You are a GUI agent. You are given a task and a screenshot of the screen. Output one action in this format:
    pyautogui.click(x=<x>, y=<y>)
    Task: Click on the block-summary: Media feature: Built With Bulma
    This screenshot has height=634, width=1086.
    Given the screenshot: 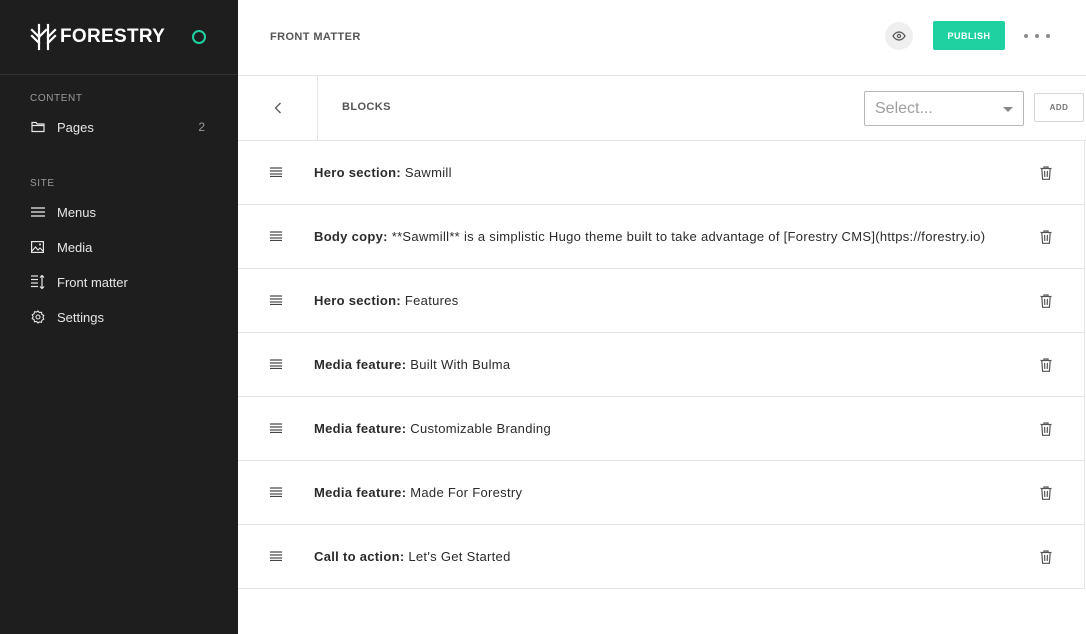 What is the action you would take?
    pyautogui.click(x=660, y=364)
    